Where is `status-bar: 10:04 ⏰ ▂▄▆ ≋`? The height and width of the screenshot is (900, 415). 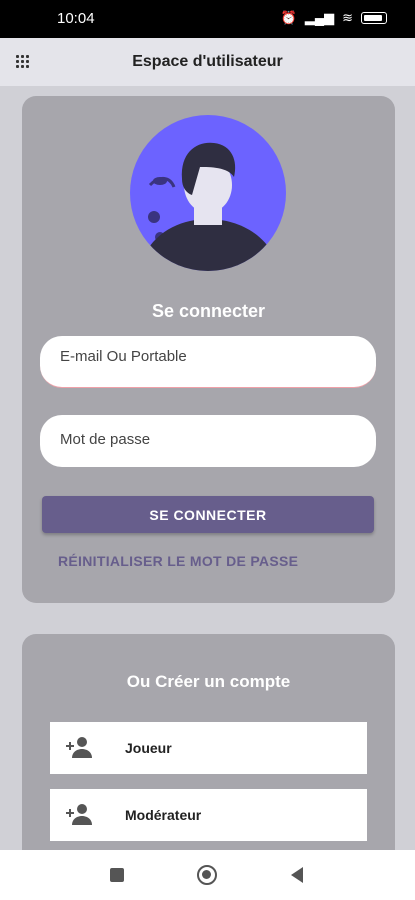
status-bar: 10:04 ⏰ ▂▄▆ ≋ is located at coordinates (207, 19).